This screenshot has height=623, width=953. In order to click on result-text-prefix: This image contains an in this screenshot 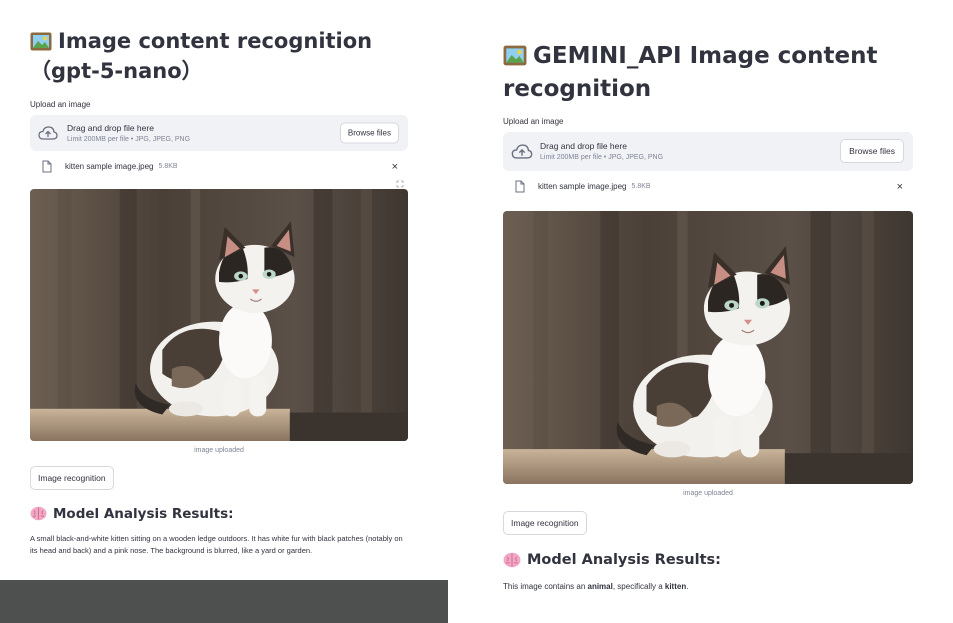, I will do `click(545, 586)`.